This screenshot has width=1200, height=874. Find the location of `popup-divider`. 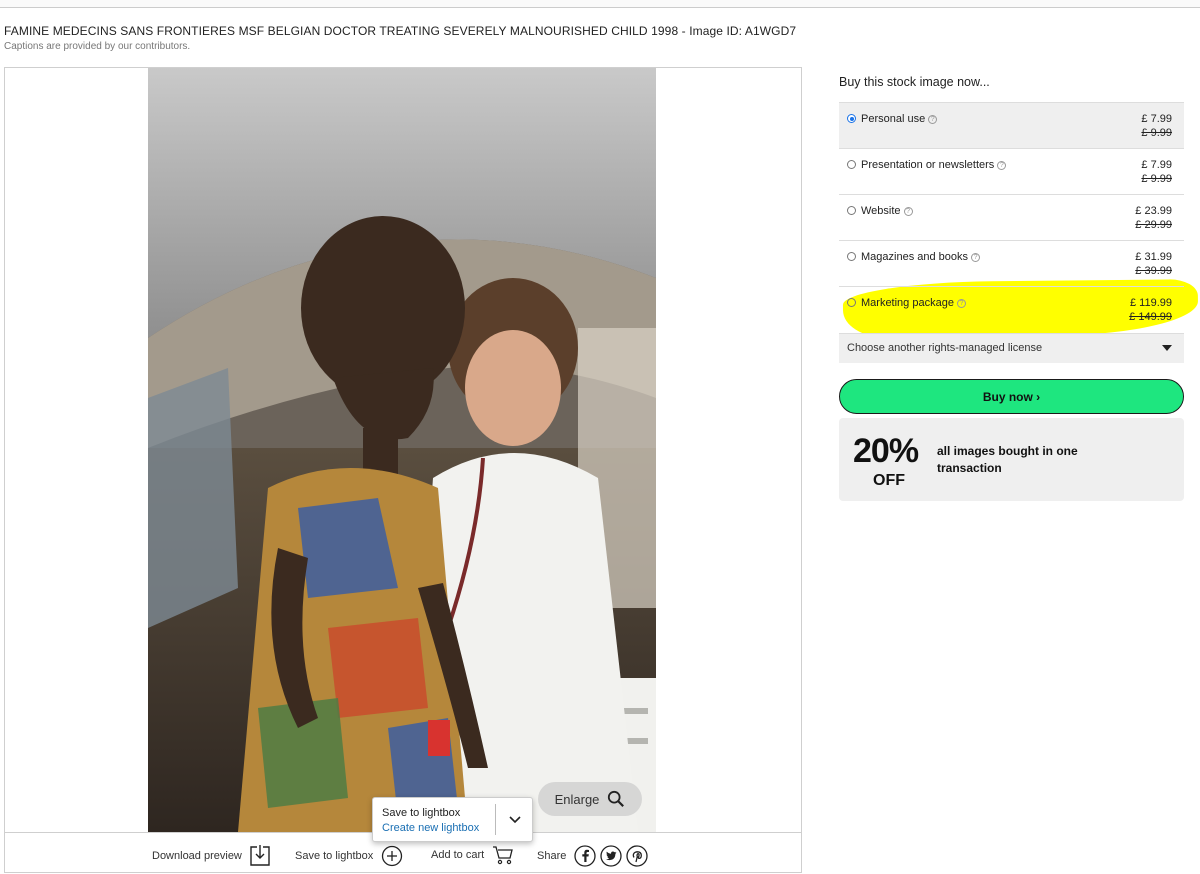

popup-divider is located at coordinates (495, 819).